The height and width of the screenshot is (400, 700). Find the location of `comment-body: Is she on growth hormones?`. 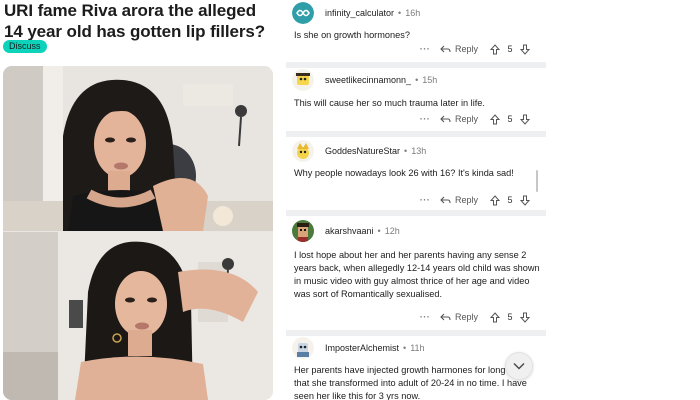

comment-body: Is she on growth hormones? is located at coordinates (352, 35).